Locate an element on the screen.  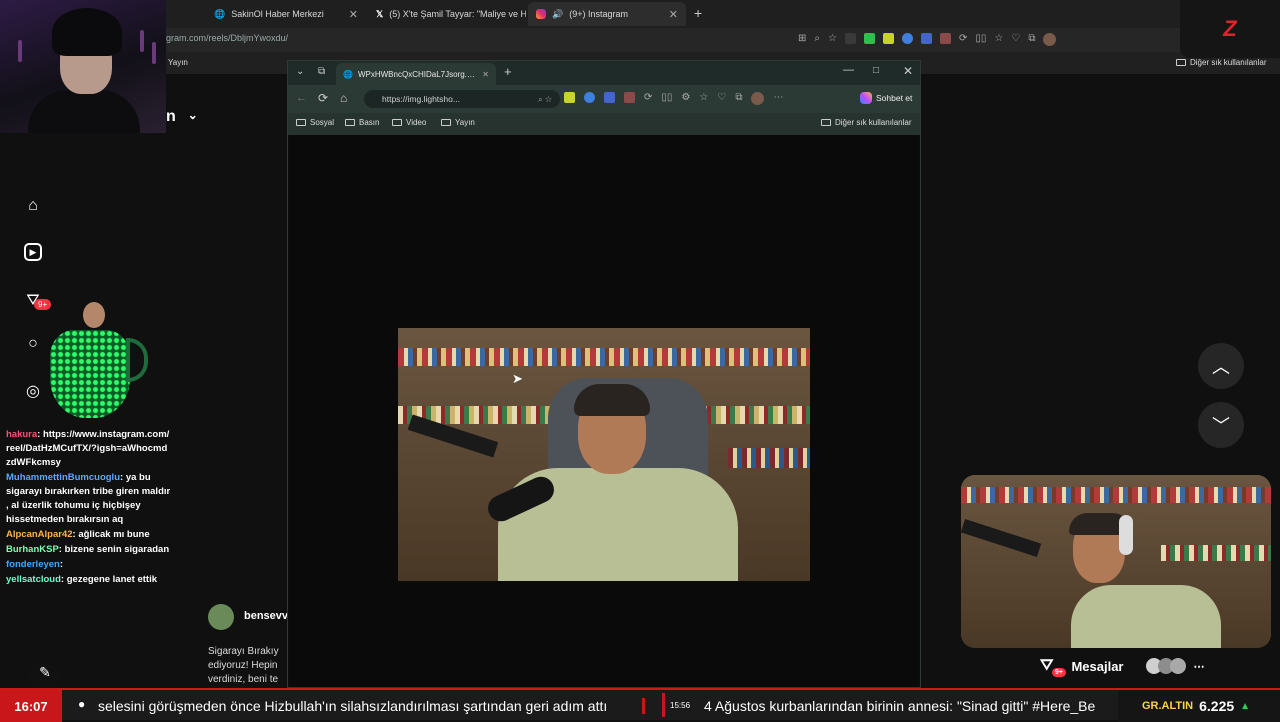
chat-user: AlpcanAlpar42 is located at coordinates (39, 534).